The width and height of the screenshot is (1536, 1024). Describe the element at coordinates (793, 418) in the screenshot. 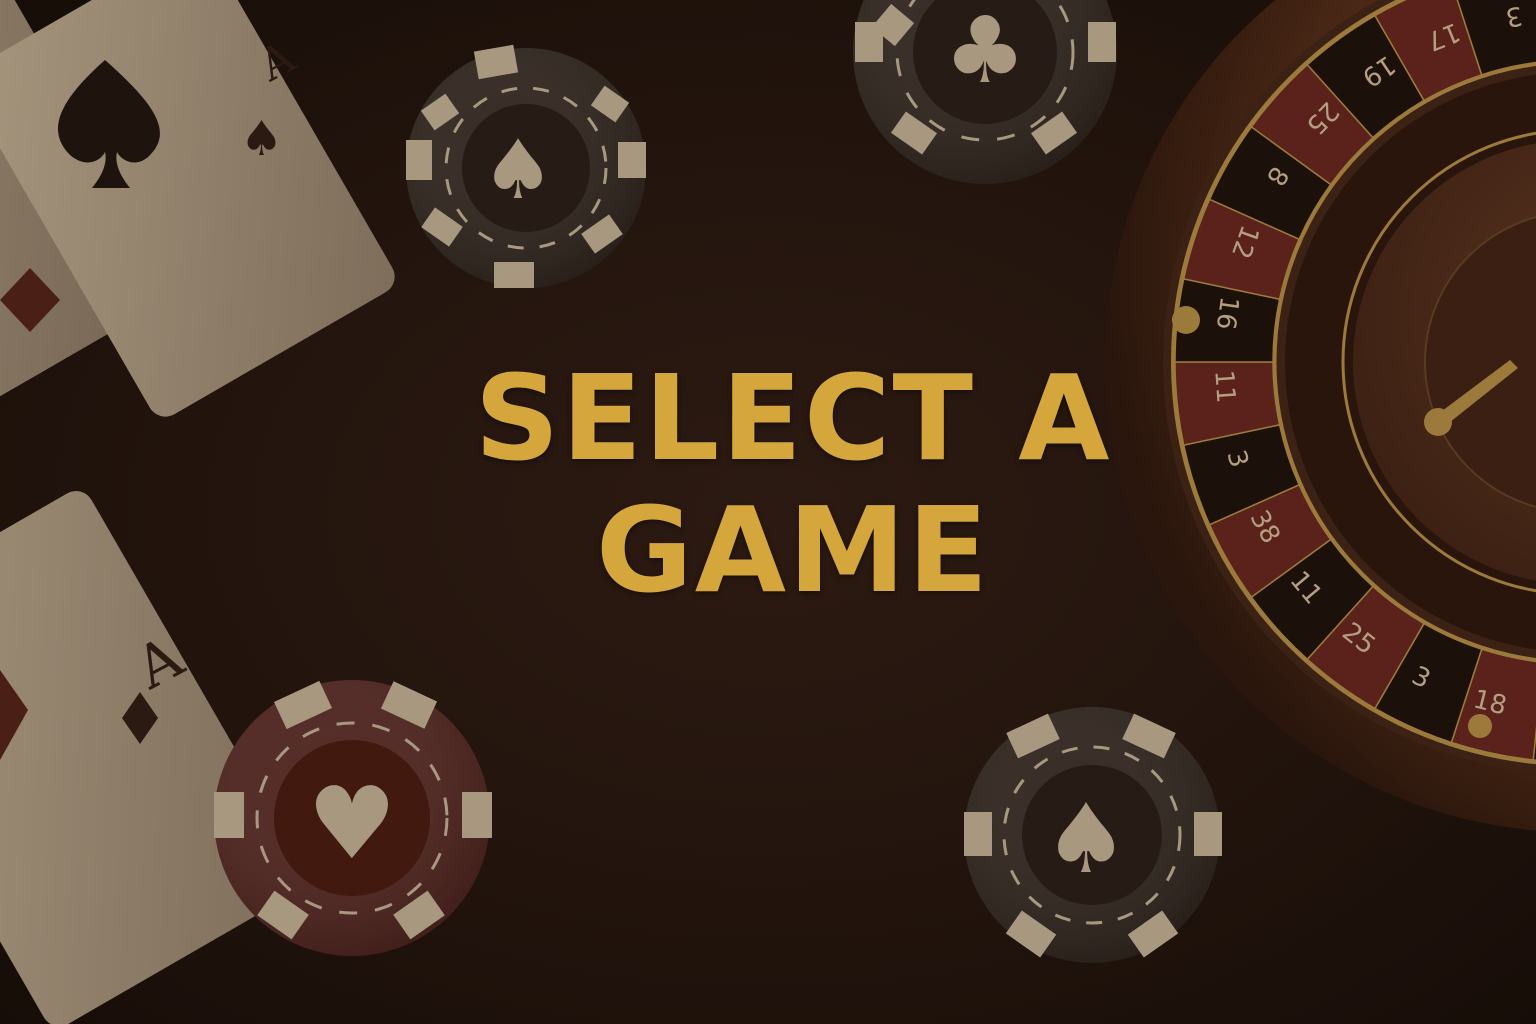

I see `title-line-1: SELECT A` at that location.